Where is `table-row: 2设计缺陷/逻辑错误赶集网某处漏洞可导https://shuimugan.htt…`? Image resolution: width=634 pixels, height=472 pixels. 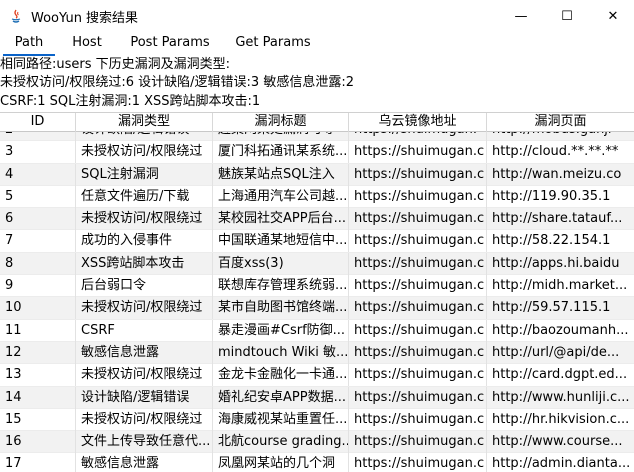 table-row: 2设计缺陷/逻辑错误赶集网某处漏洞可导https://shuimugan.htt… is located at coordinates (317, 137).